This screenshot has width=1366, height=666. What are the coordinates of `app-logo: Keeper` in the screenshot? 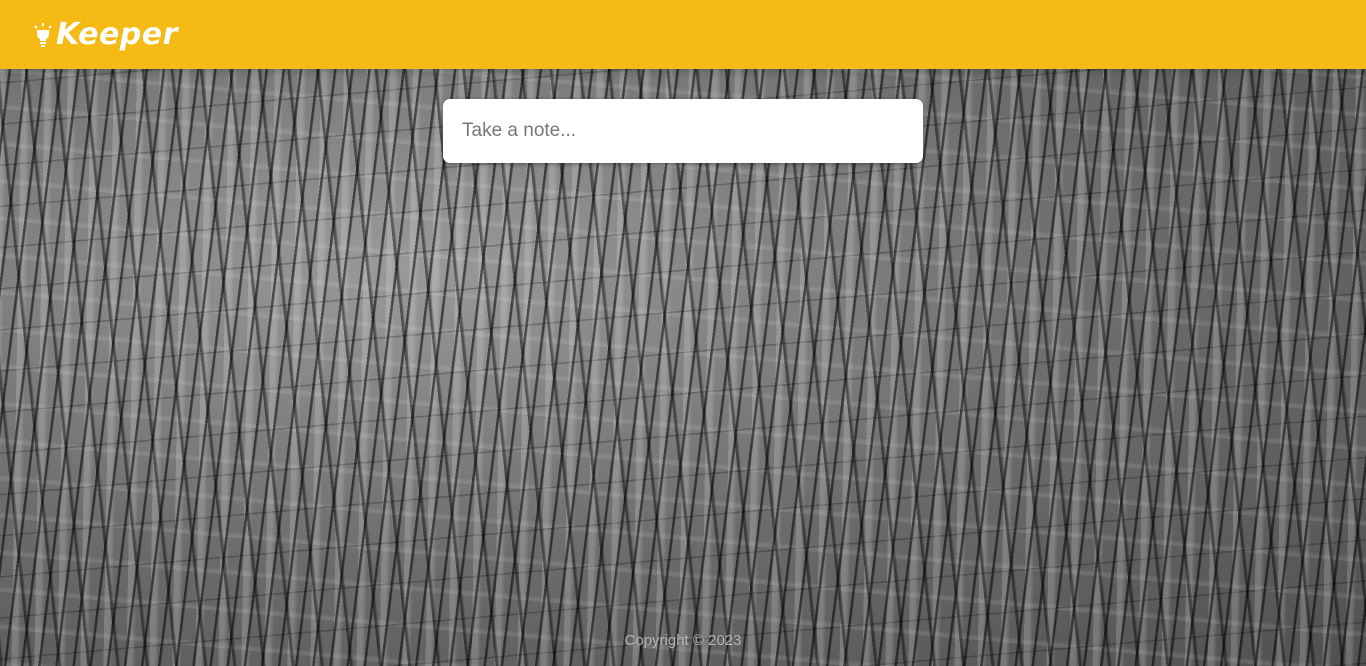 It's located at (106, 34).